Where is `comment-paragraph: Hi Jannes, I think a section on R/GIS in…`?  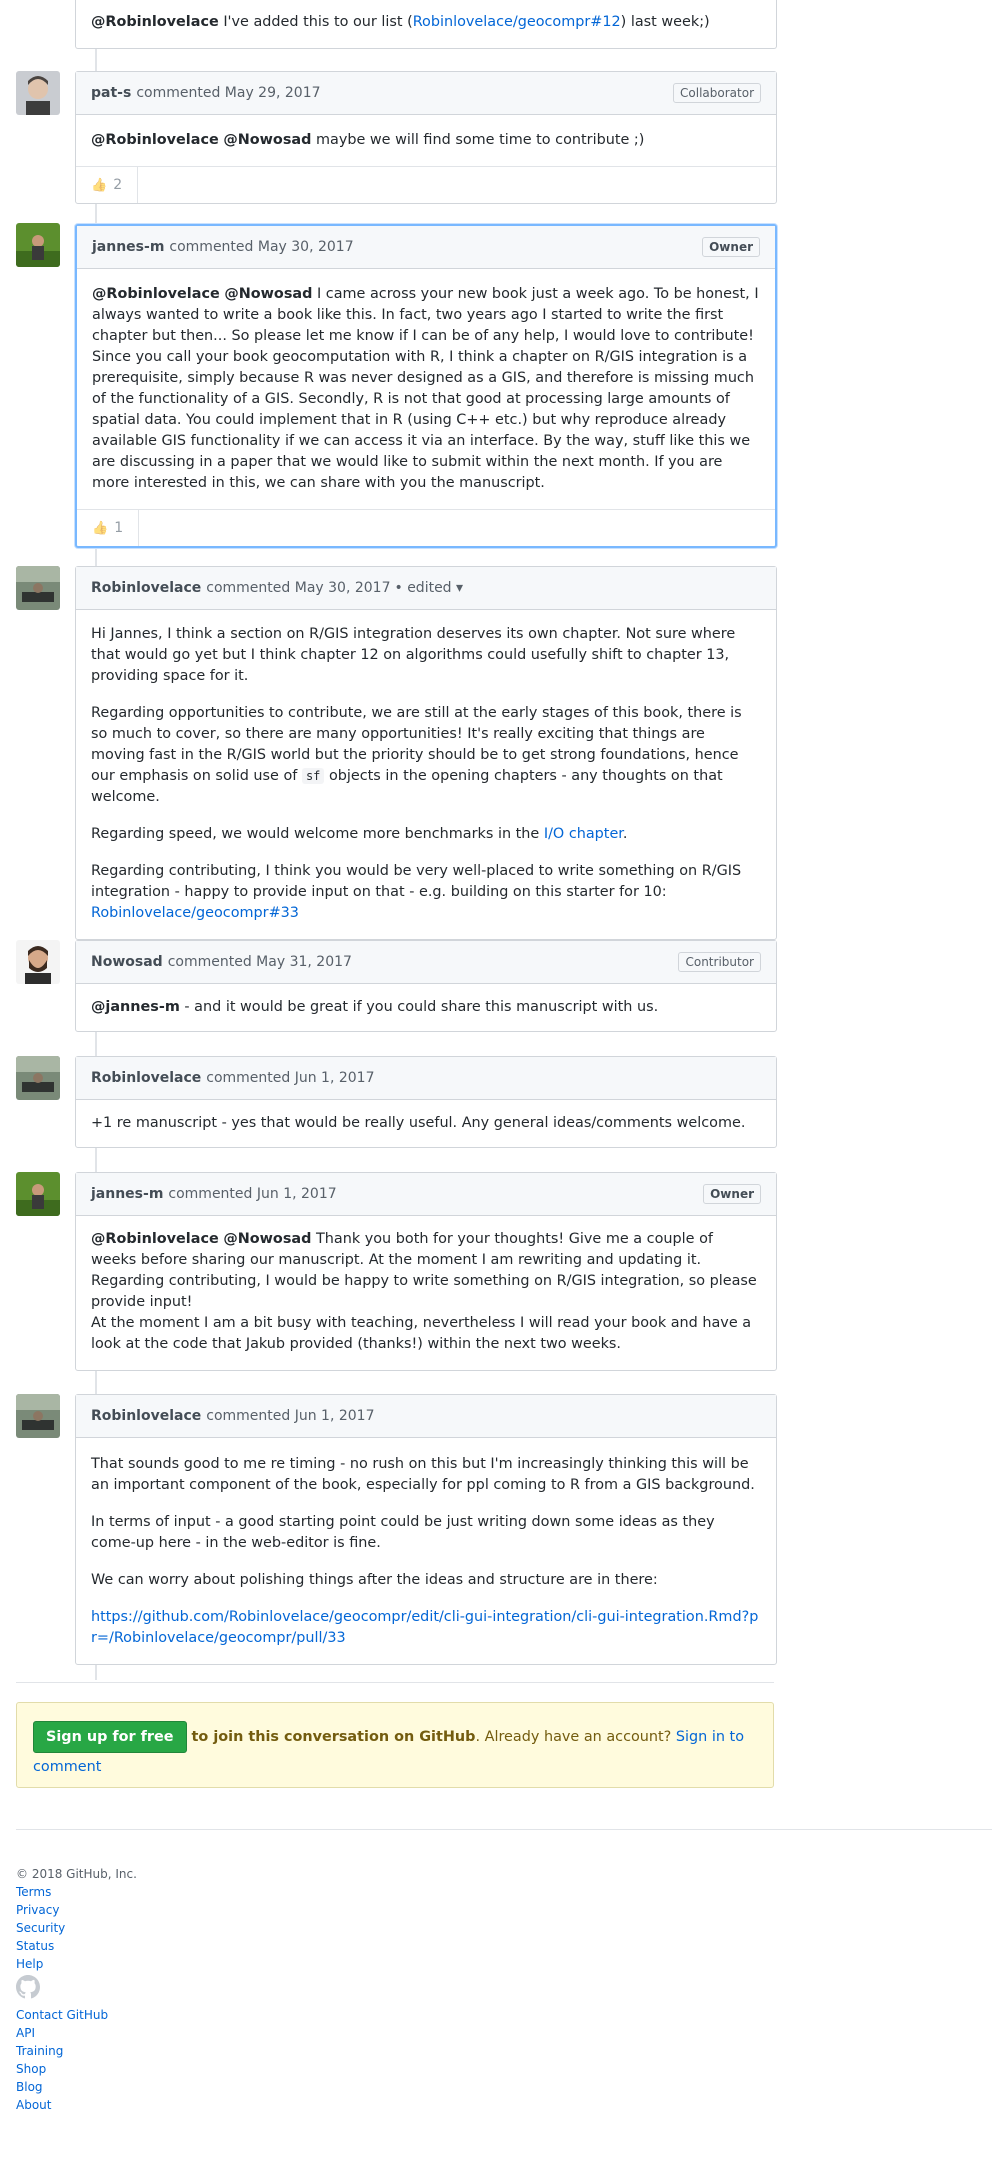
comment-paragraph: Hi Jannes, I think a section on R/GIS in… is located at coordinates (413, 655).